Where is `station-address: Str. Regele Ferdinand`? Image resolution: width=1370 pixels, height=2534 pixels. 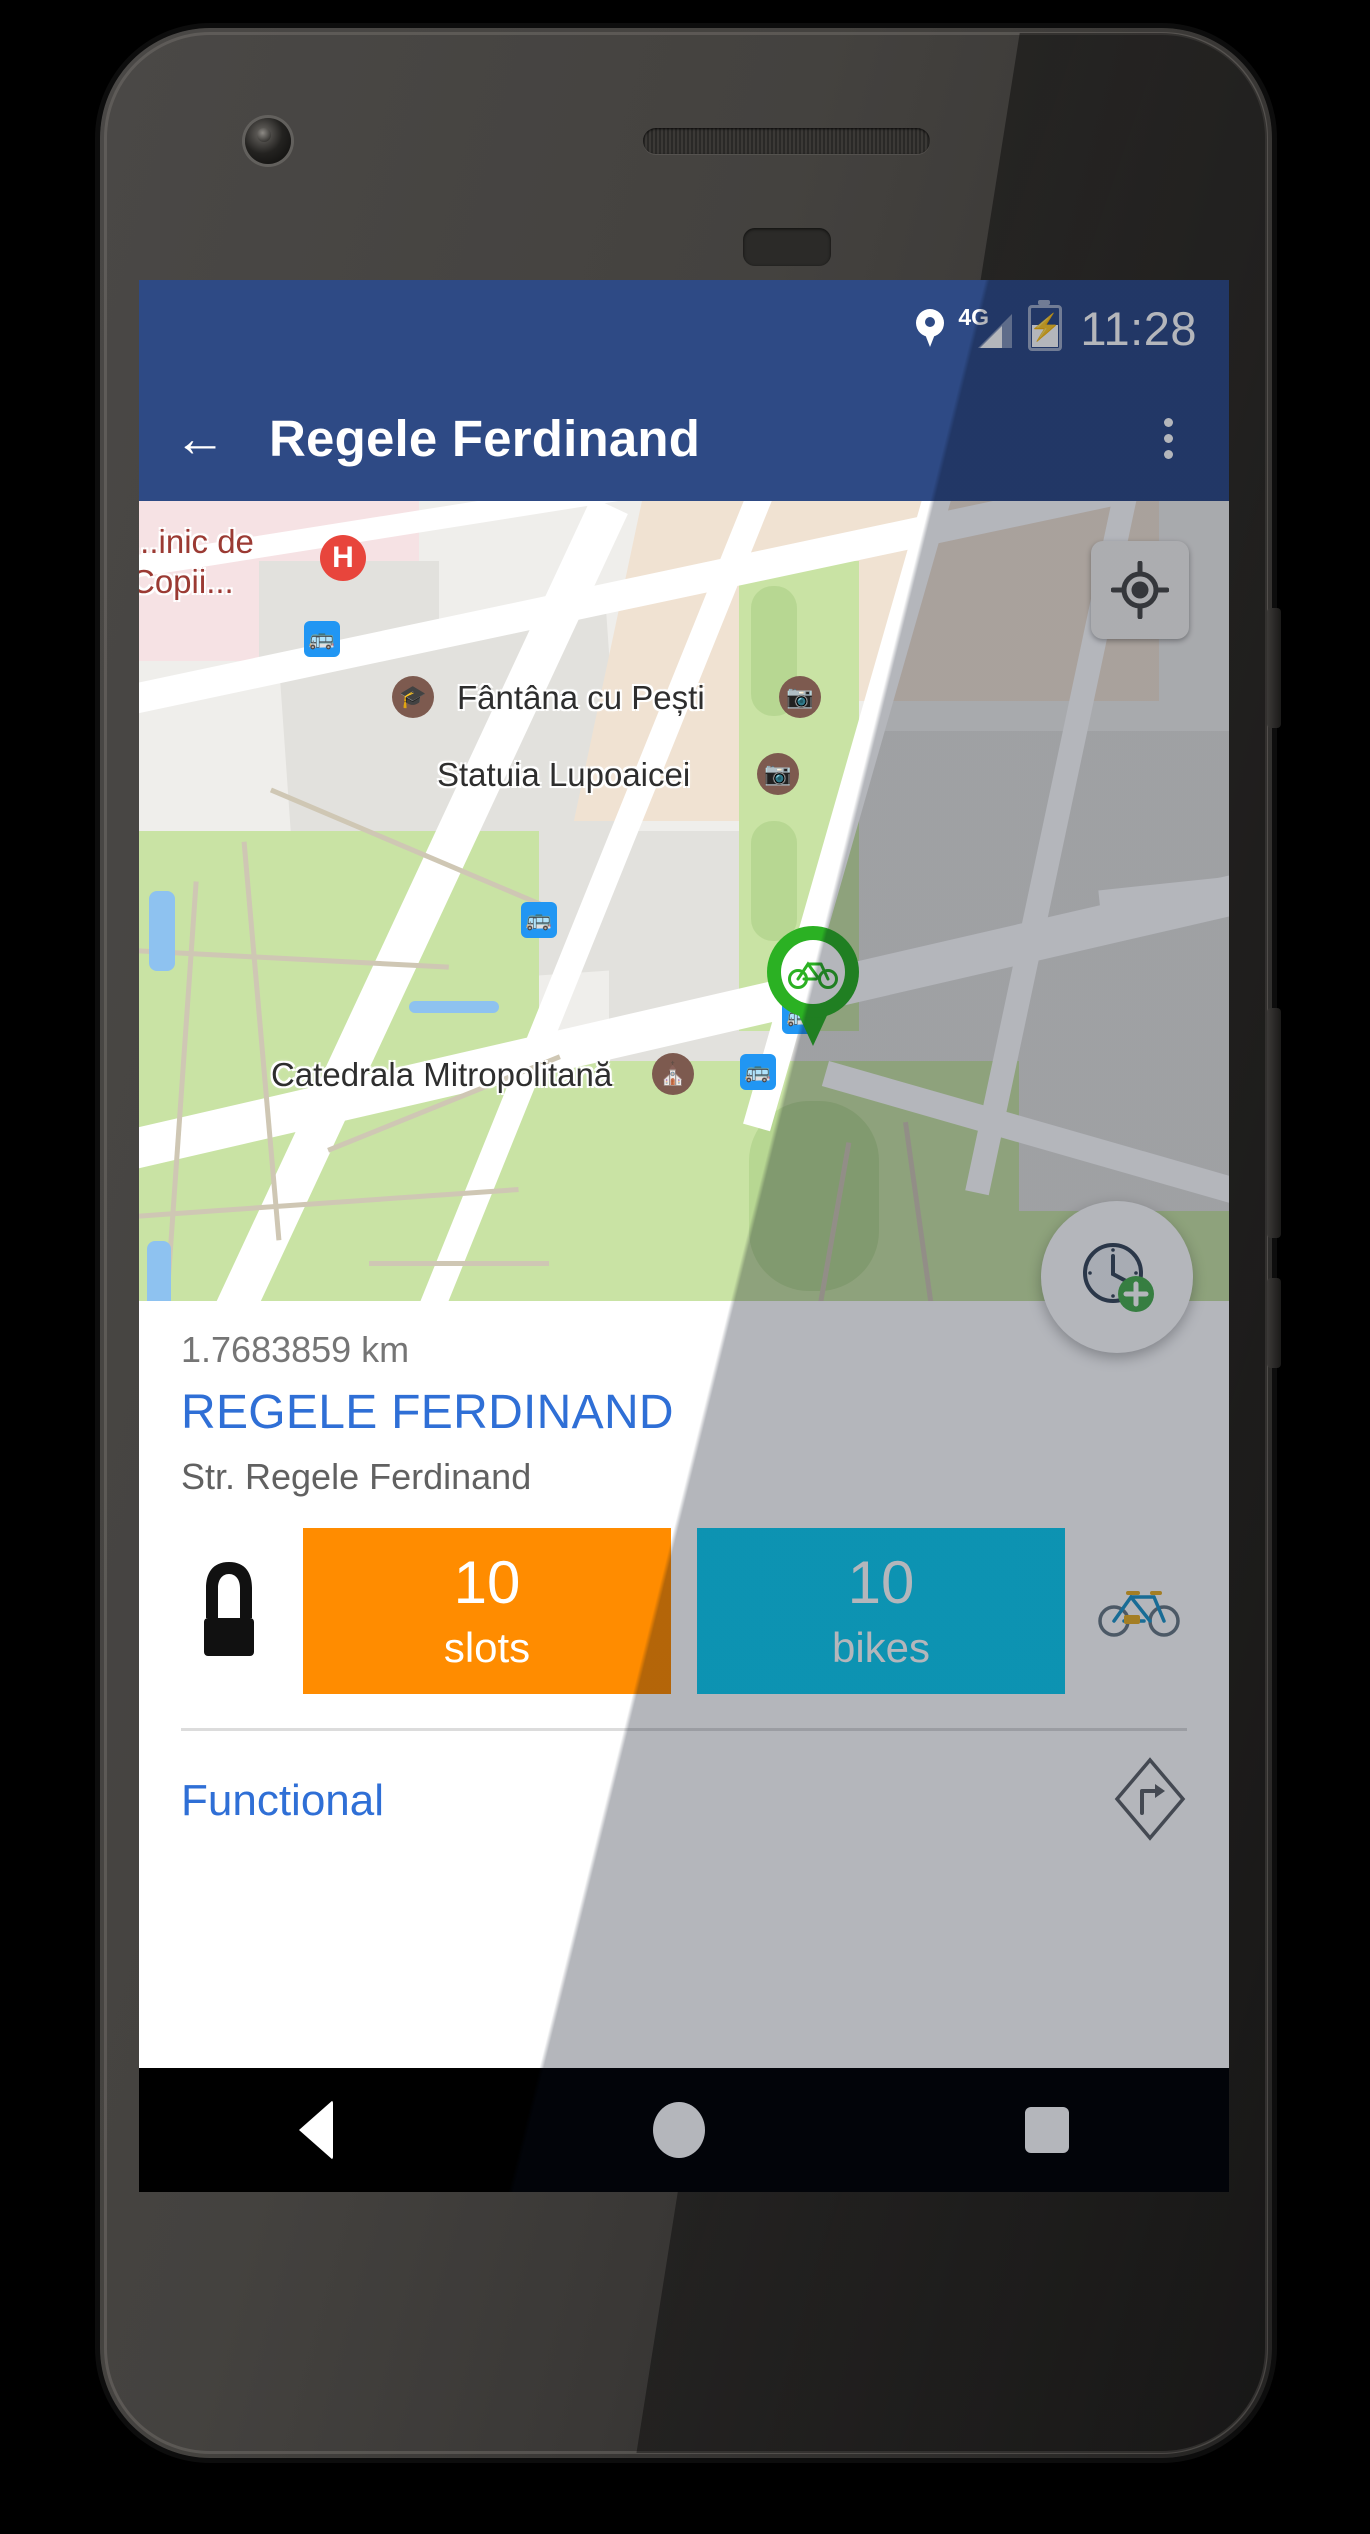 station-address: Str. Regele Ferdinand is located at coordinates (356, 1476).